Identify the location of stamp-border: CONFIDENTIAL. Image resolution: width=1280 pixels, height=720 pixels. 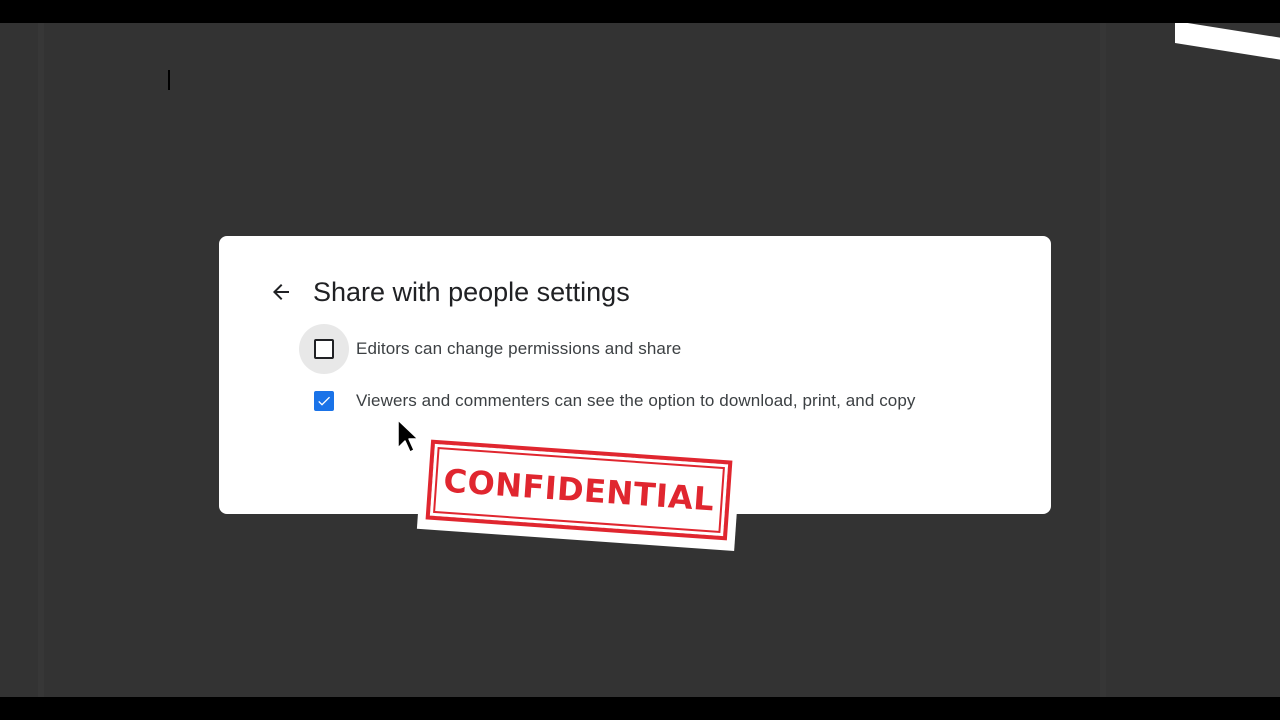
(579, 490).